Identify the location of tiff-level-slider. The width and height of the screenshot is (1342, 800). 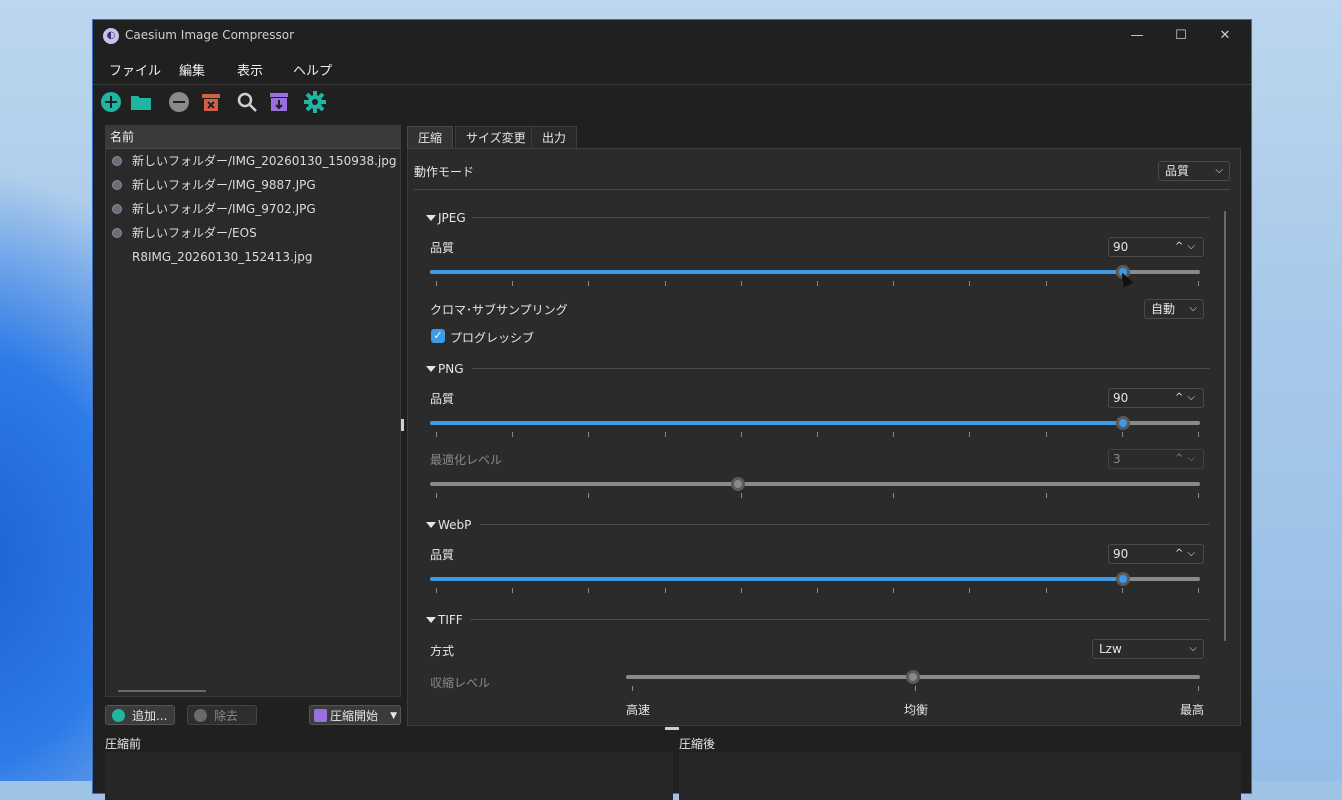
(913, 677).